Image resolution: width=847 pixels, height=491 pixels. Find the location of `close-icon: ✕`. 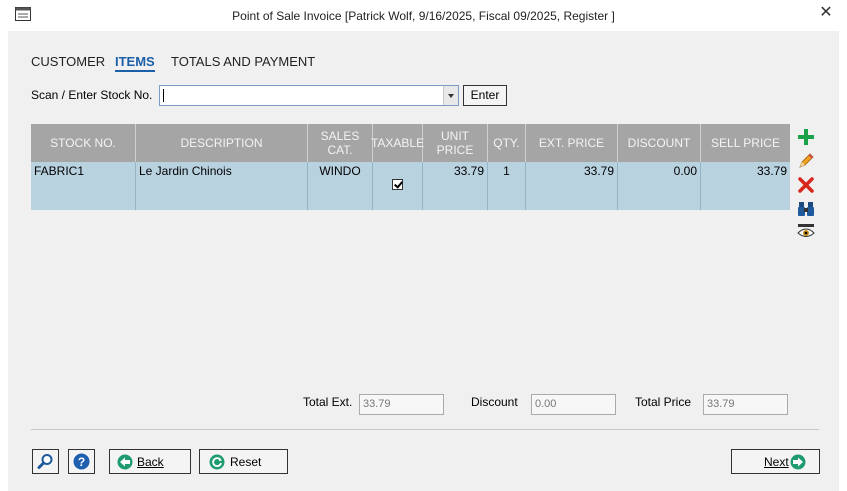

close-icon: ✕ is located at coordinates (826, 13).